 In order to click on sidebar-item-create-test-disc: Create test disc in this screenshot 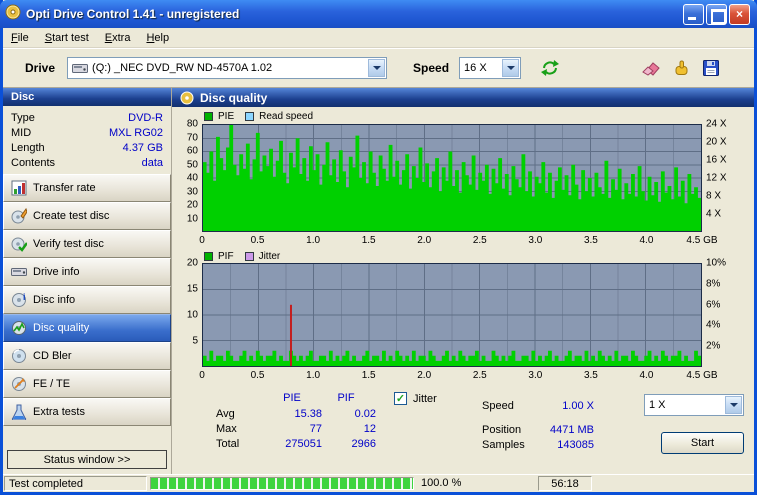, I will do `click(87, 216)`.